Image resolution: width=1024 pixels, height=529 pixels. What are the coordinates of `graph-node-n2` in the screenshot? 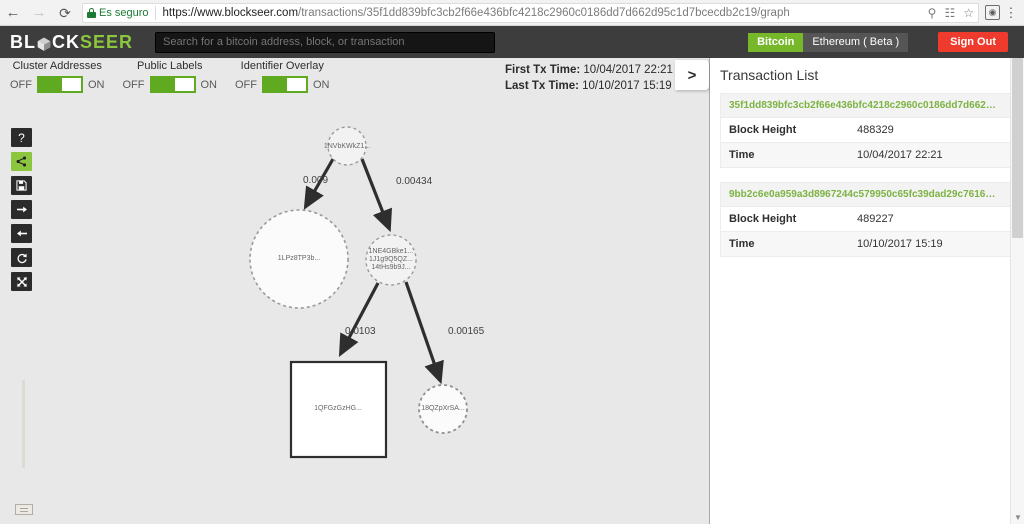 It's located at (299, 259).